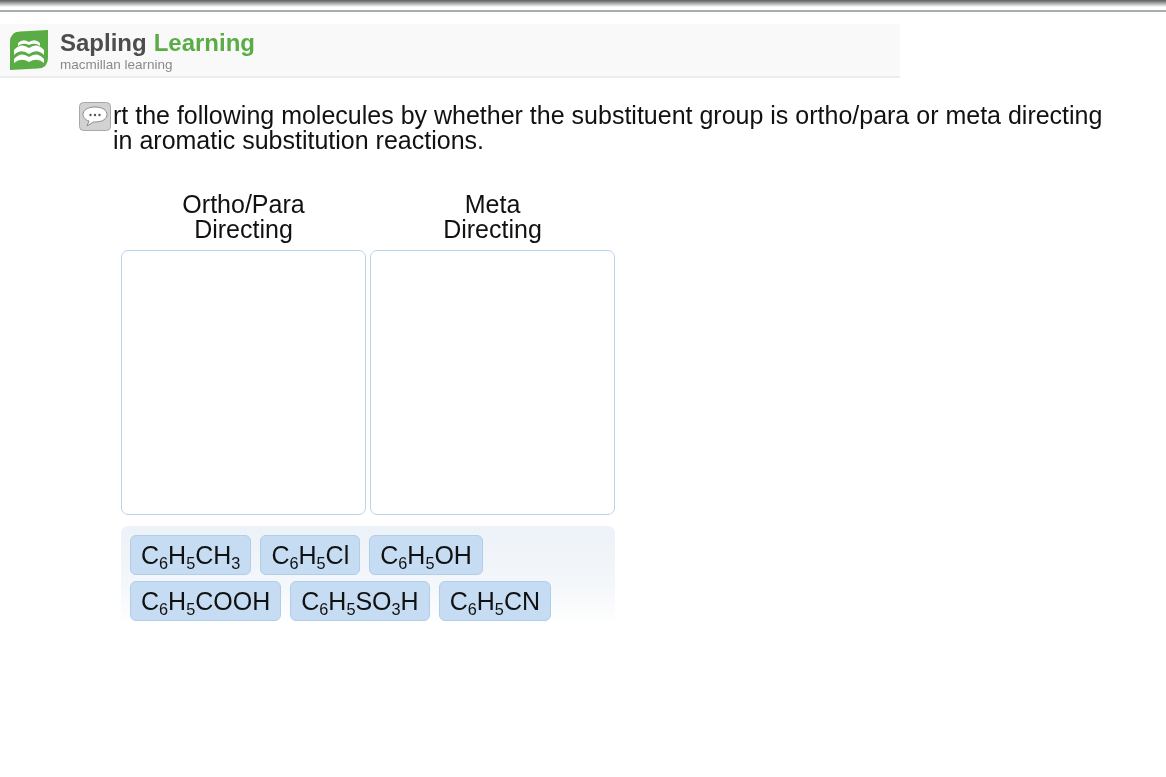 The width and height of the screenshot is (1166, 777). I want to click on formula-chip: C$_{6}$H$_{5}$CH$_{3}$, so click(191, 555).